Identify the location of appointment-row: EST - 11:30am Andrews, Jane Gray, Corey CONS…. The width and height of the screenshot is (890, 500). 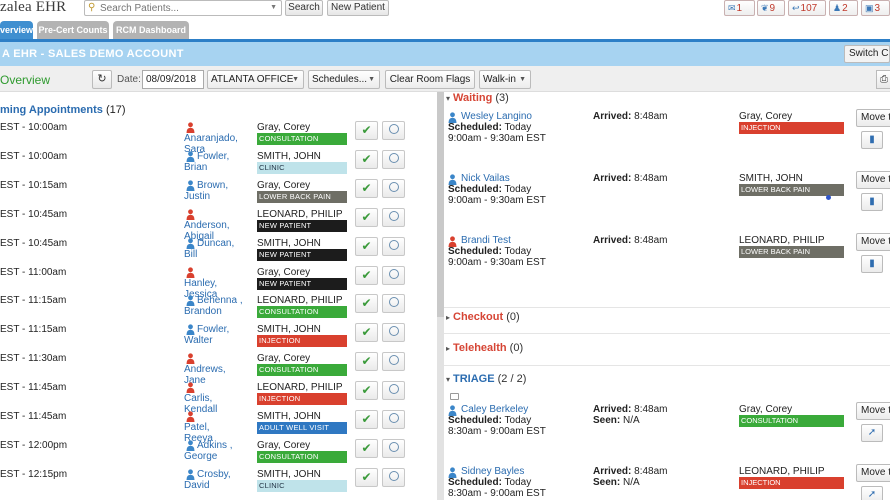
(210, 369).